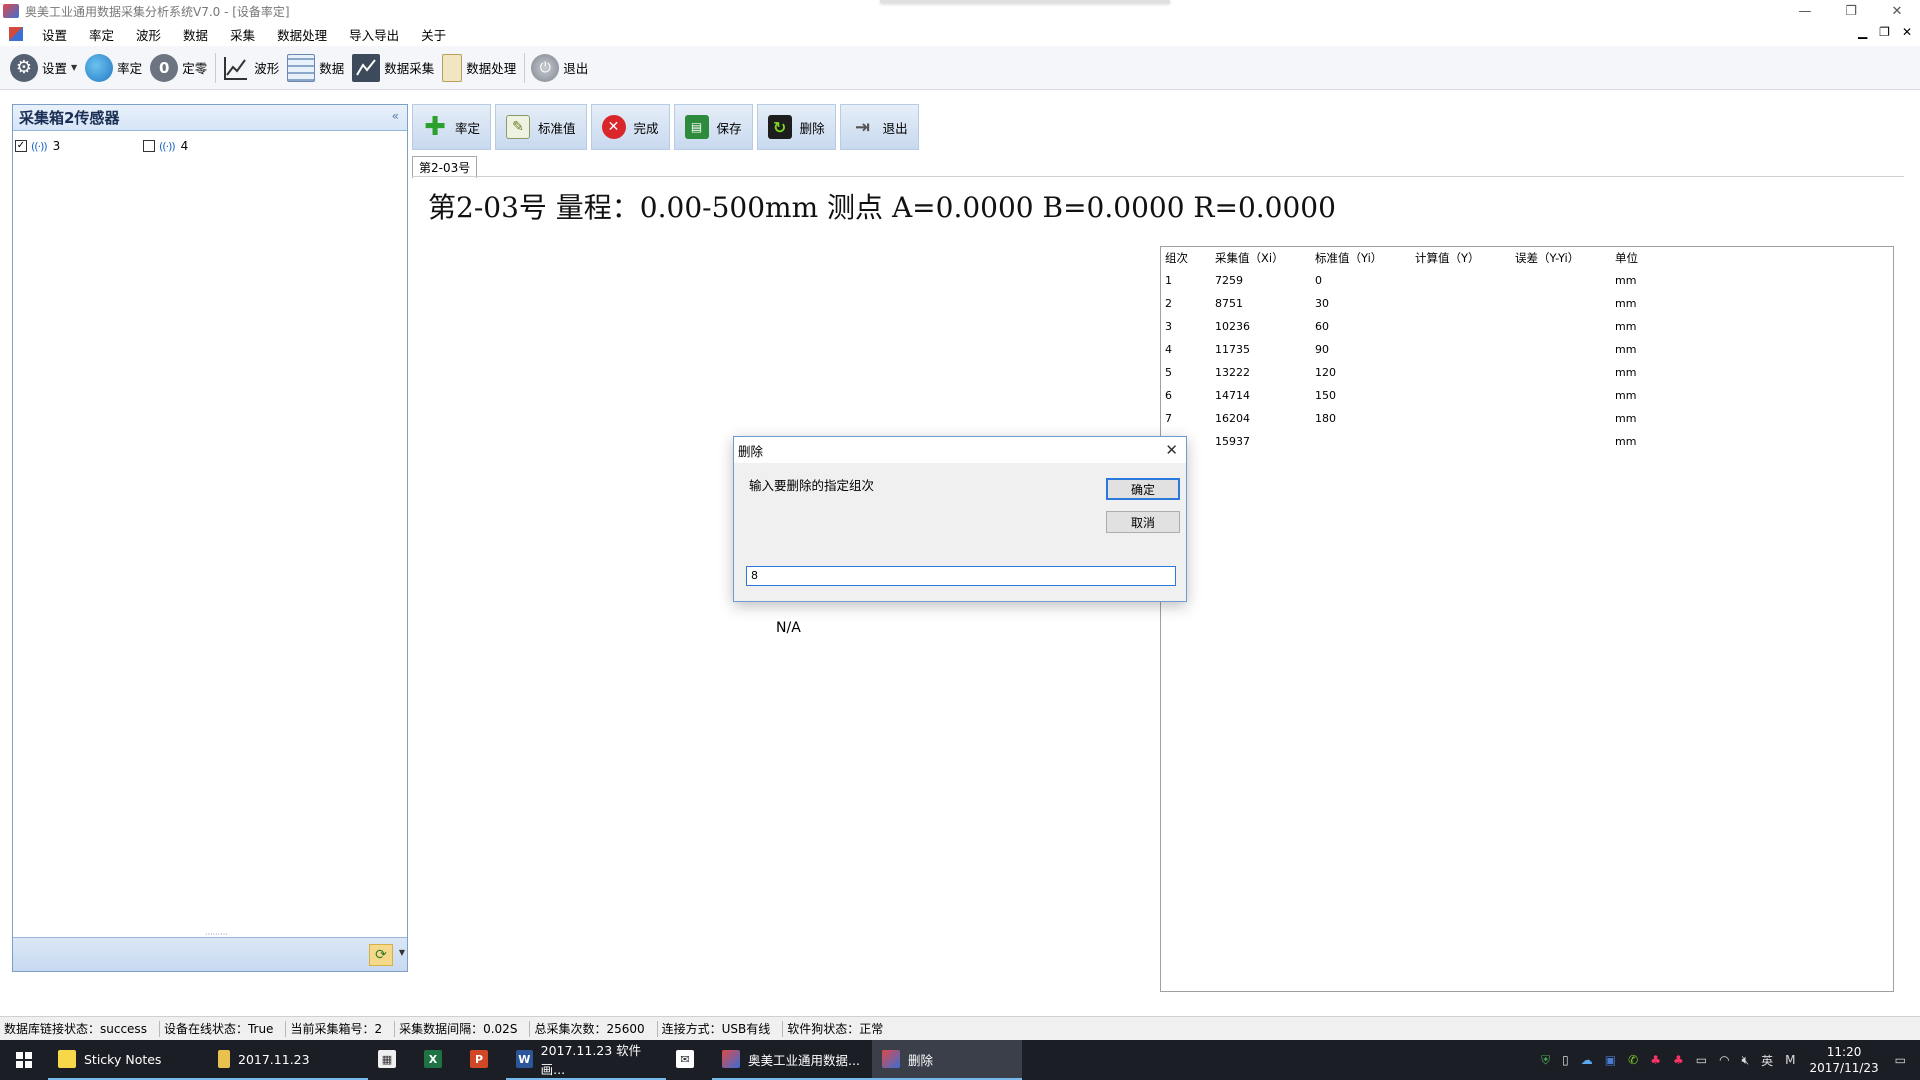  I want to click on table-cell: 180, so click(1361, 418).